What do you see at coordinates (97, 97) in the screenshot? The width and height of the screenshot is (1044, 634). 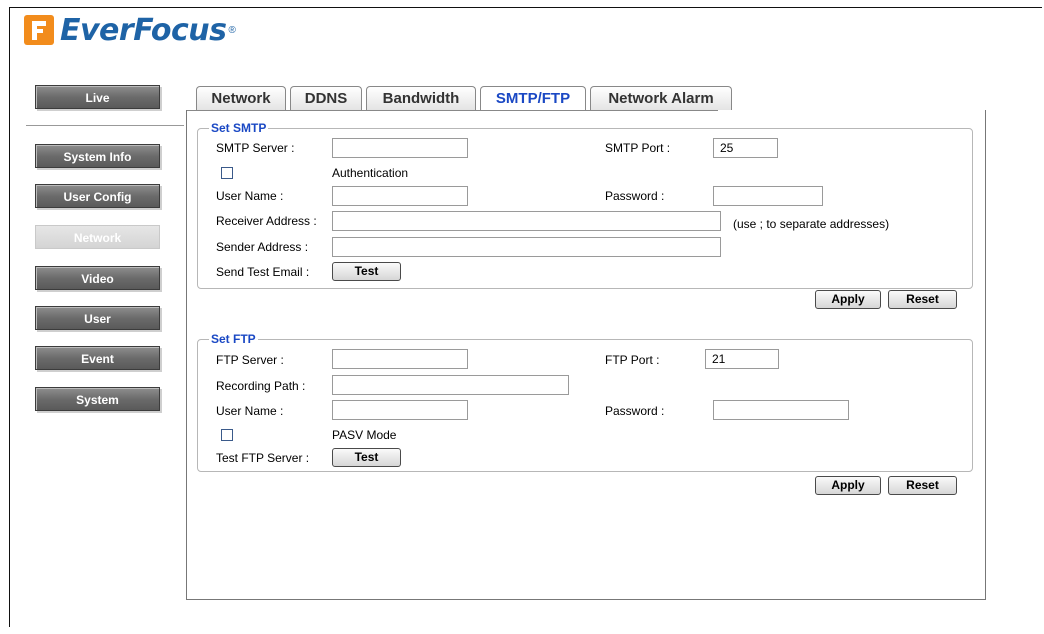 I see `nav-live-button: Live` at bounding box center [97, 97].